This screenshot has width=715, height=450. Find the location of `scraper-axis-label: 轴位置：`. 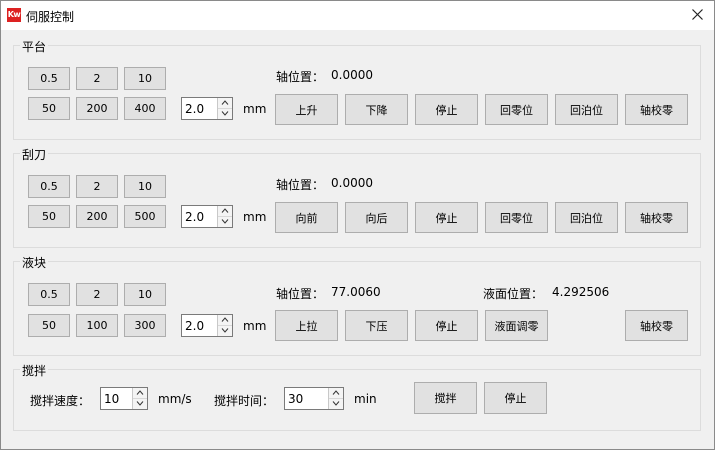

scraper-axis-label: 轴位置： is located at coordinates (300, 185).